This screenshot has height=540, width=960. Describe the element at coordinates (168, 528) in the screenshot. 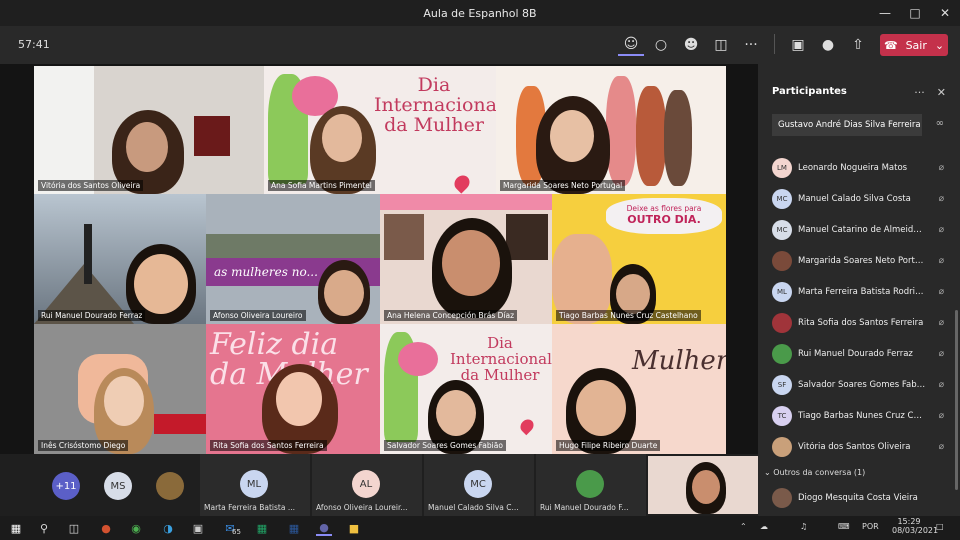

I see `edge-icon: ◑` at that location.